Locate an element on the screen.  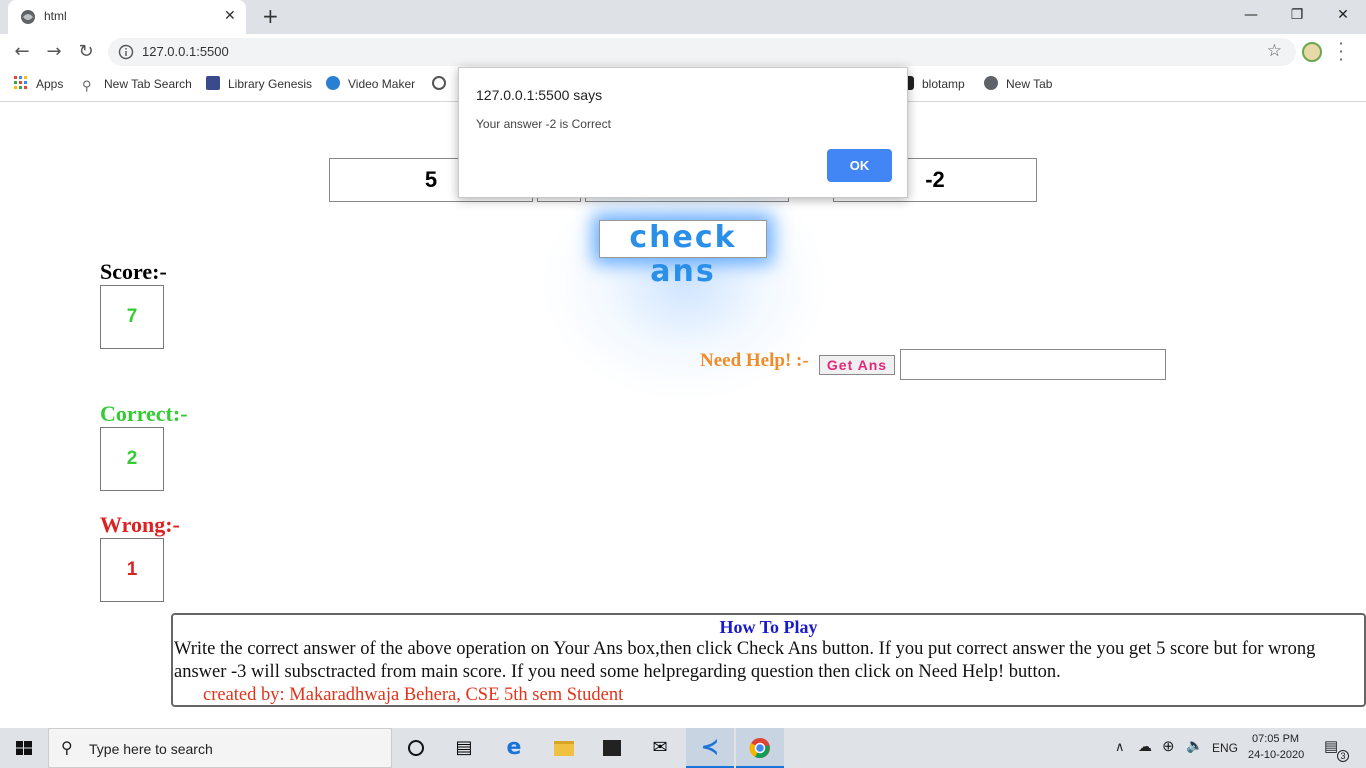
chrome-logo-icon is located at coordinates (759, 748).